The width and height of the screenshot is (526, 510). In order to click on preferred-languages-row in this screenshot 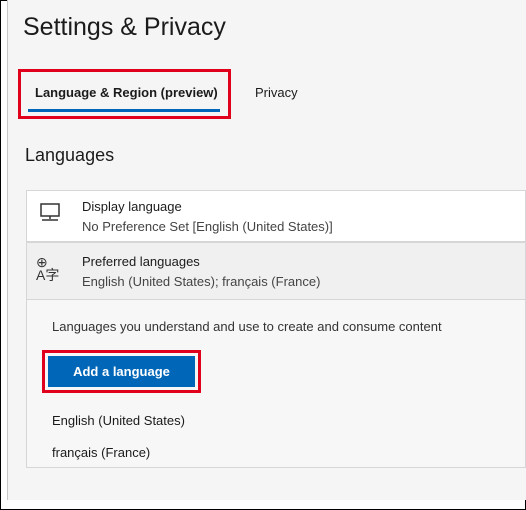, I will do `click(276, 271)`.